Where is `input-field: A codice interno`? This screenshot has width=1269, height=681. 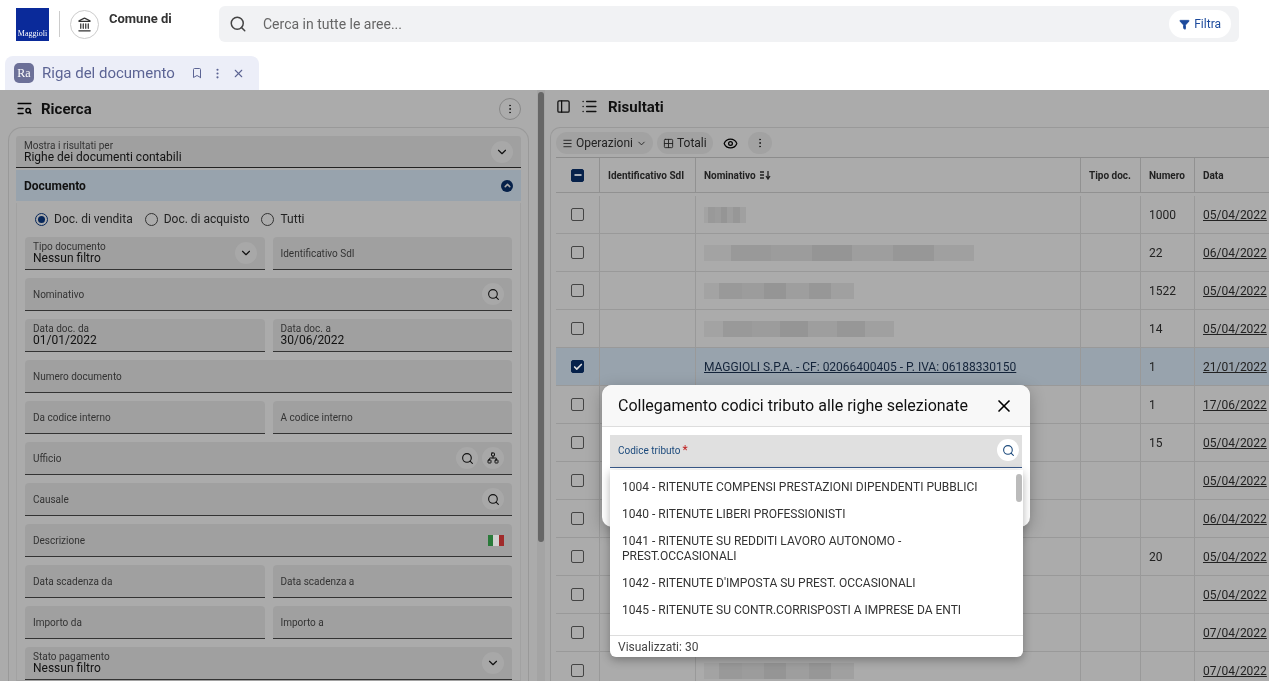
input-field: A codice interno is located at coordinates (392, 417).